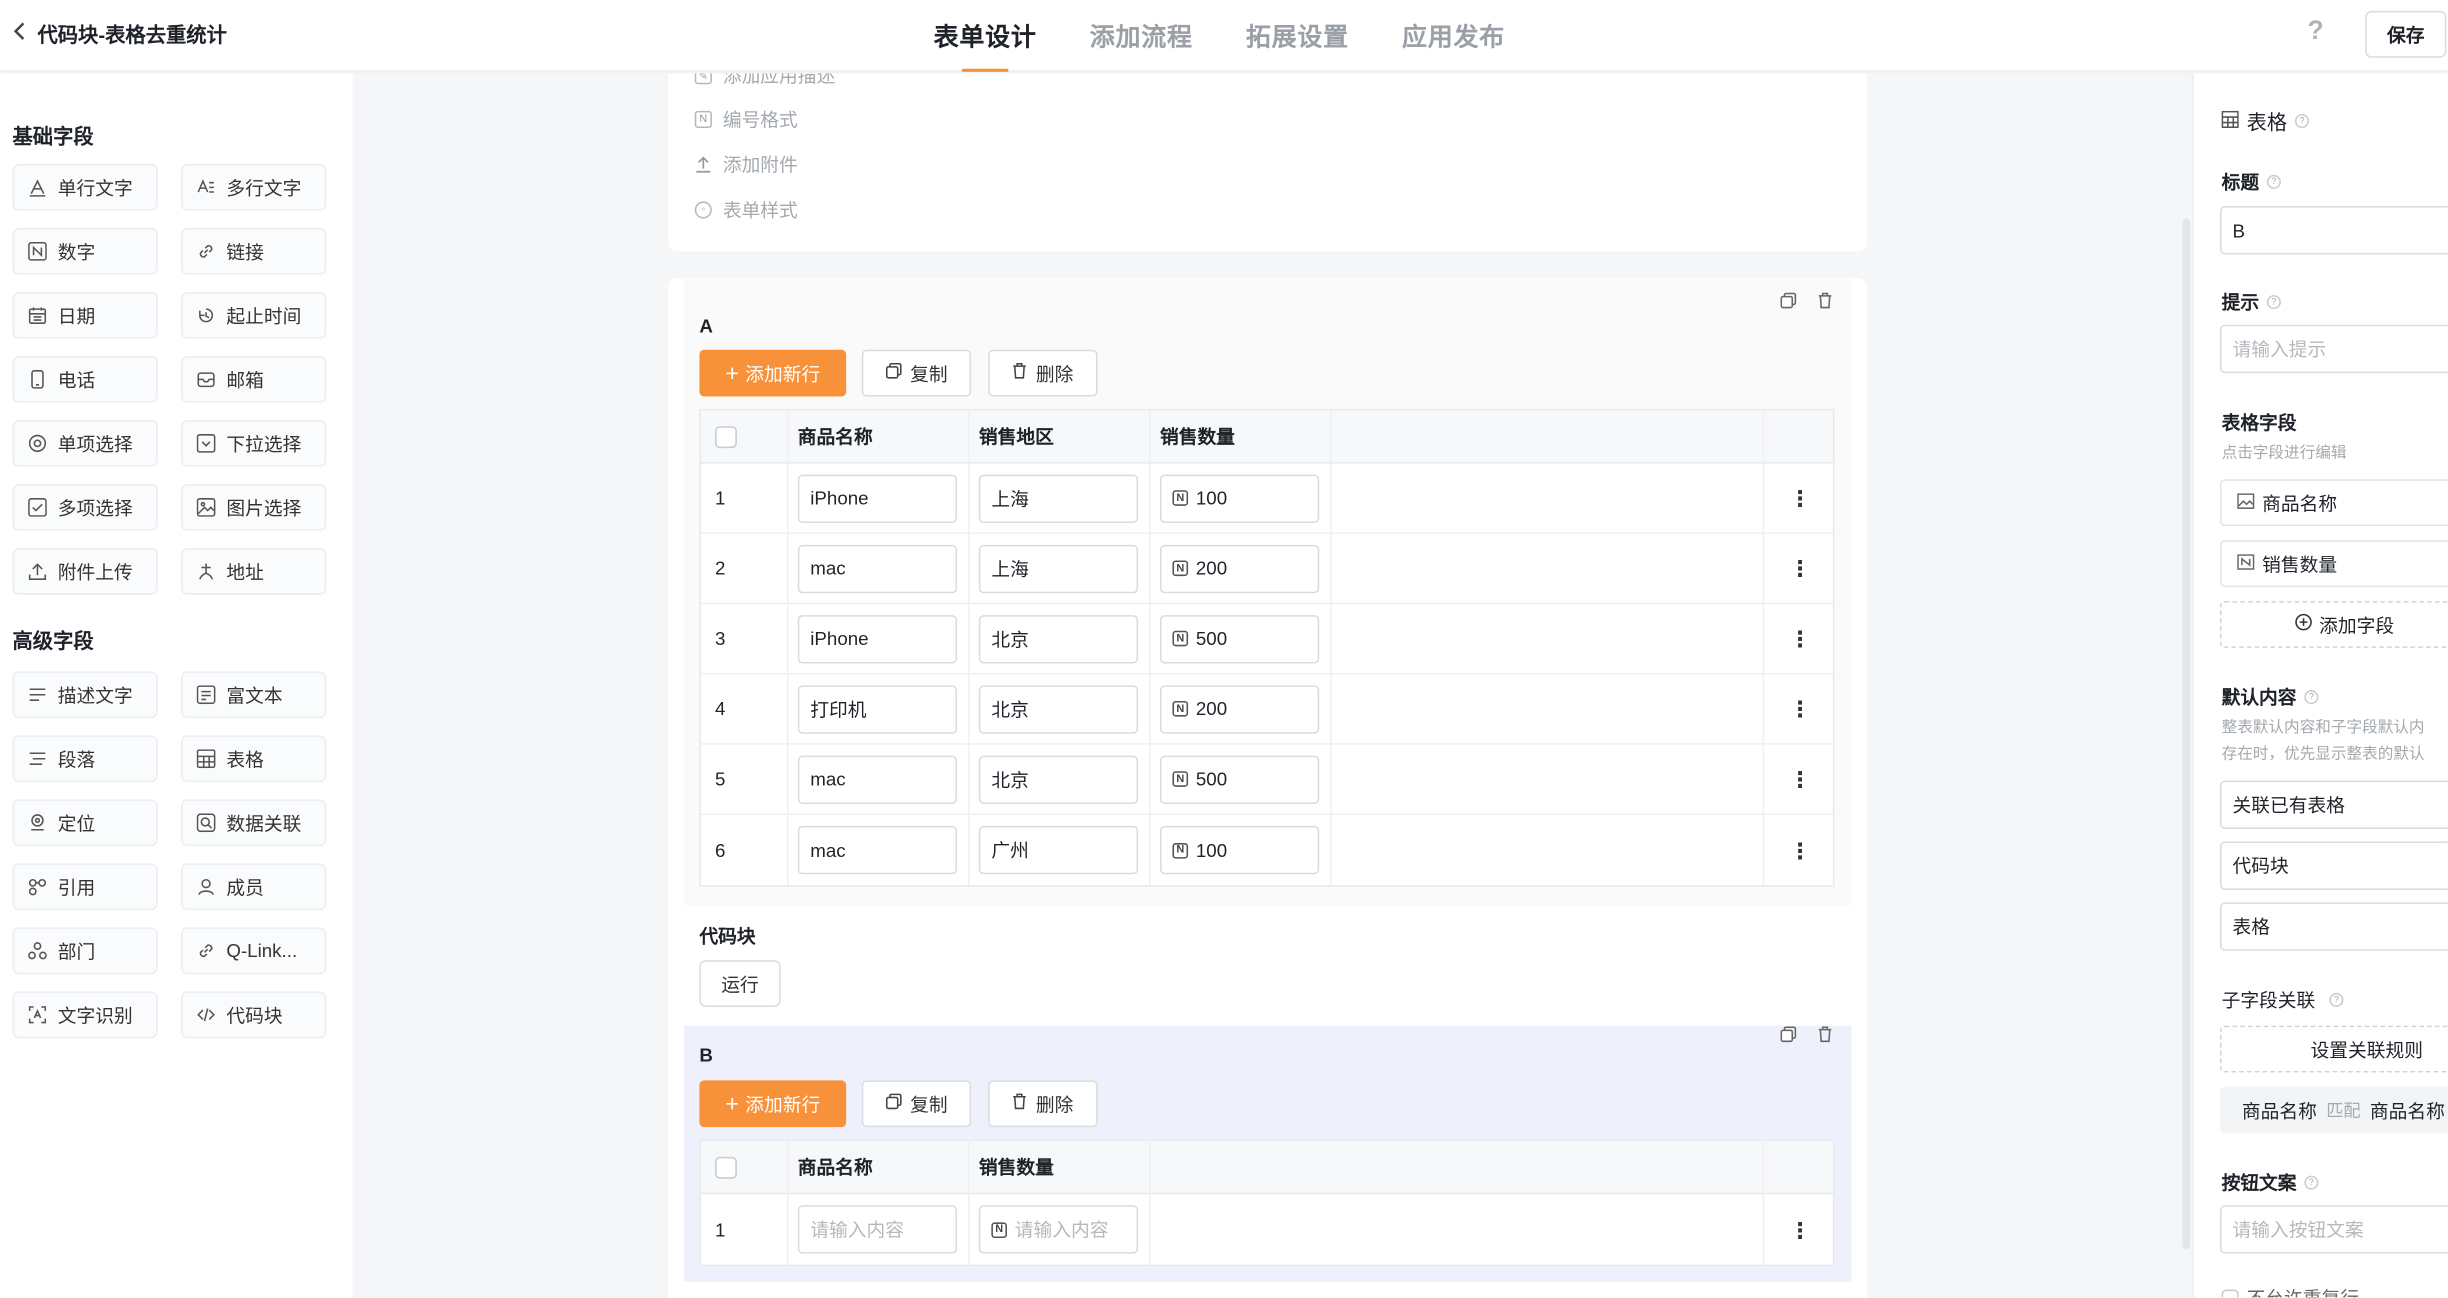  I want to click on palette-field-mail: 邮箱, so click(254, 379).